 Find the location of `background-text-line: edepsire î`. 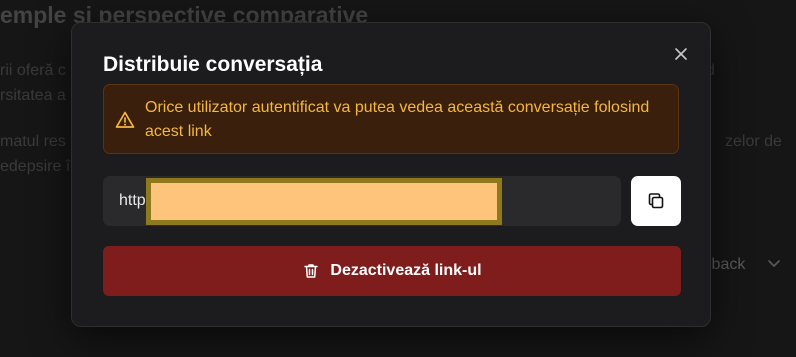

background-text-line: edepsire î is located at coordinates (35, 166).